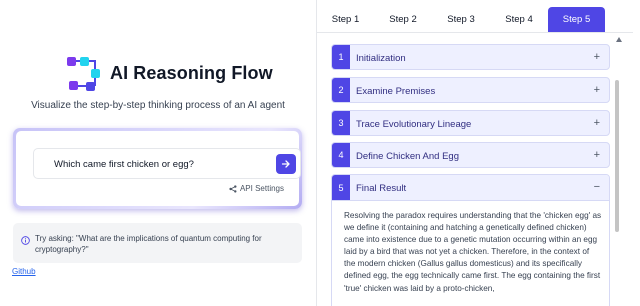 Image resolution: width=640 pixels, height=306 pixels. I want to click on step-title: Examine Premises, so click(396, 91).